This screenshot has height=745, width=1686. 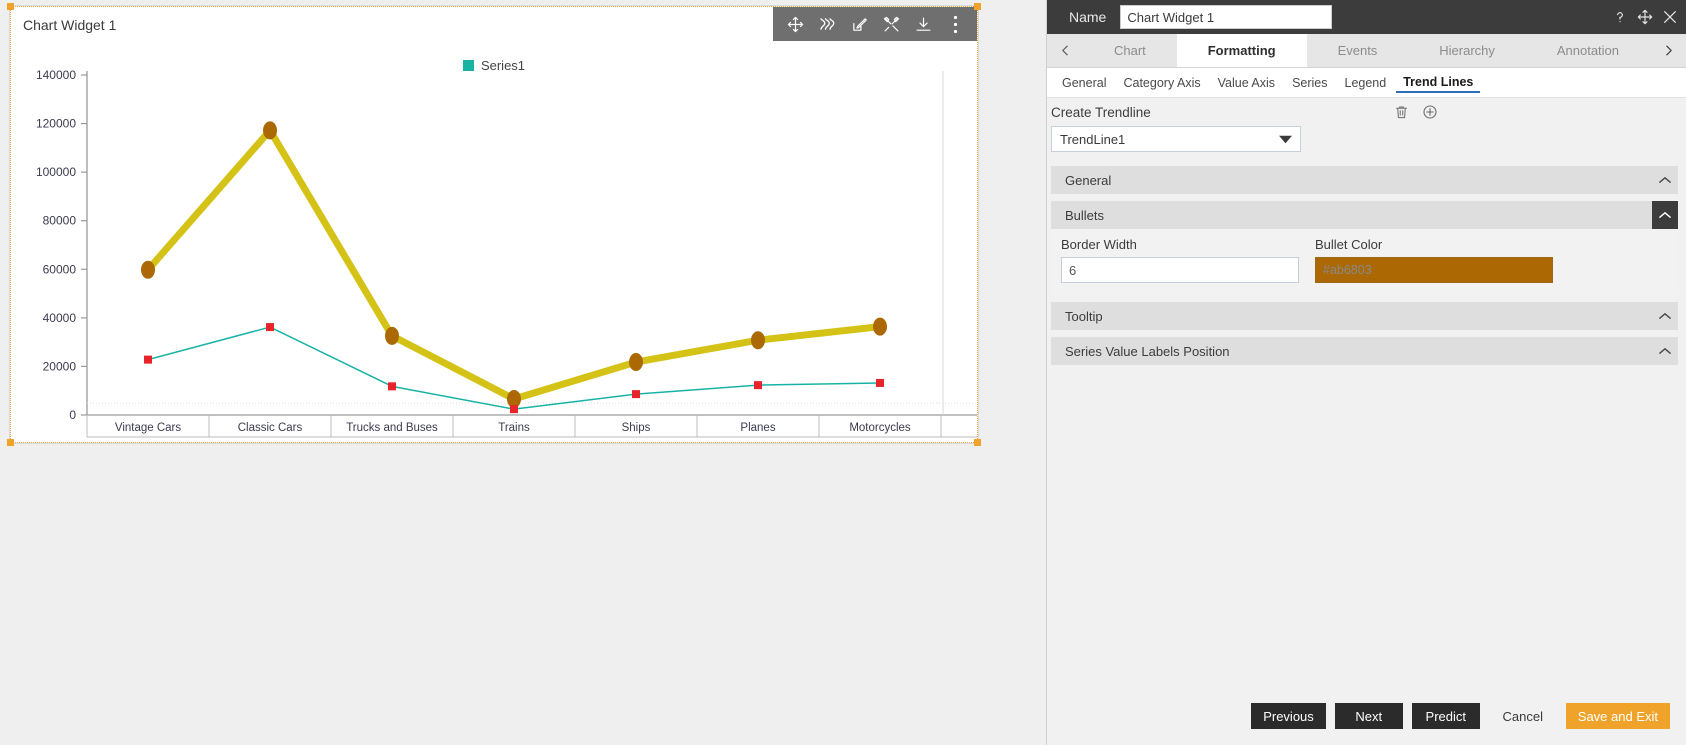 I want to click on predict-button: Predict, so click(x=1445, y=716).